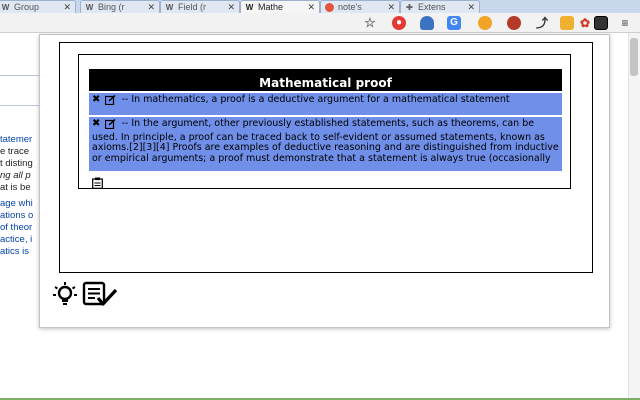  I want to click on tab-title: Group, so click(27, 7).